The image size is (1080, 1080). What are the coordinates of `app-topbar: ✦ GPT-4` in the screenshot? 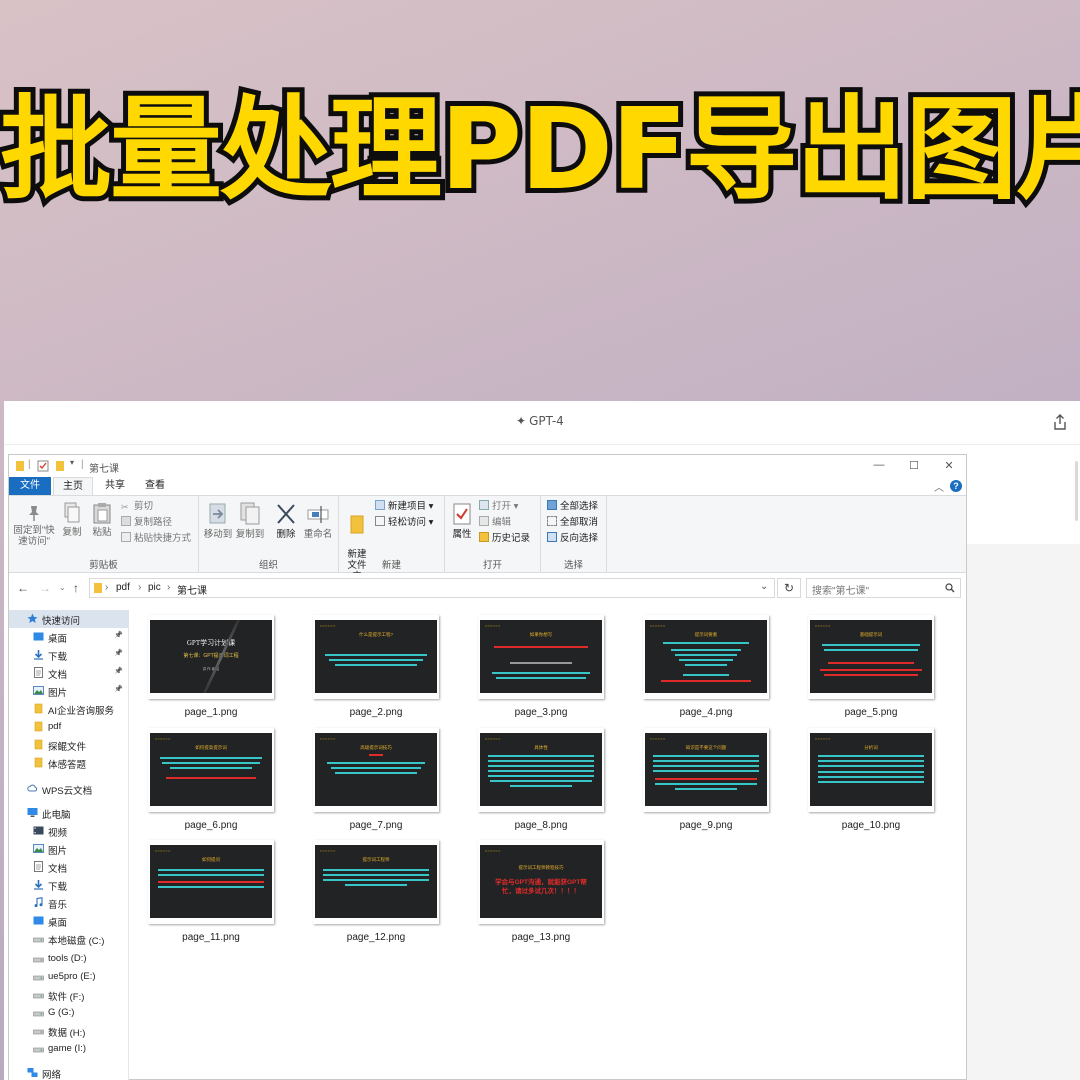 It's located at (542, 423).